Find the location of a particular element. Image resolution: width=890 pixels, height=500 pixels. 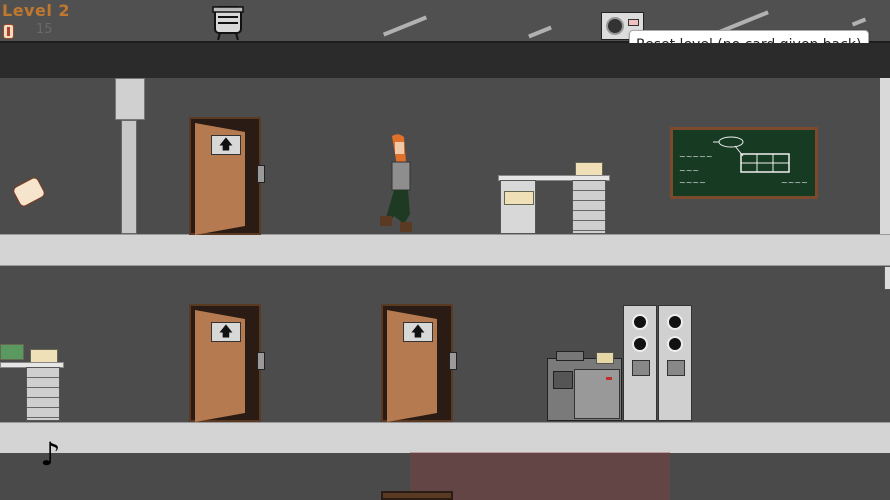

player-character is located at coordinates (398, 184).